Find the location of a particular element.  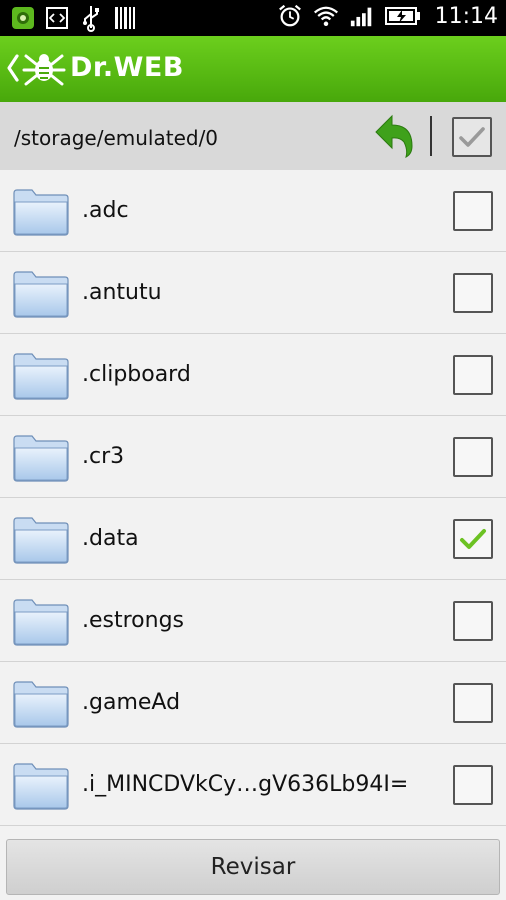

folder-name: .cr3 is located at coordinates (103, 456).